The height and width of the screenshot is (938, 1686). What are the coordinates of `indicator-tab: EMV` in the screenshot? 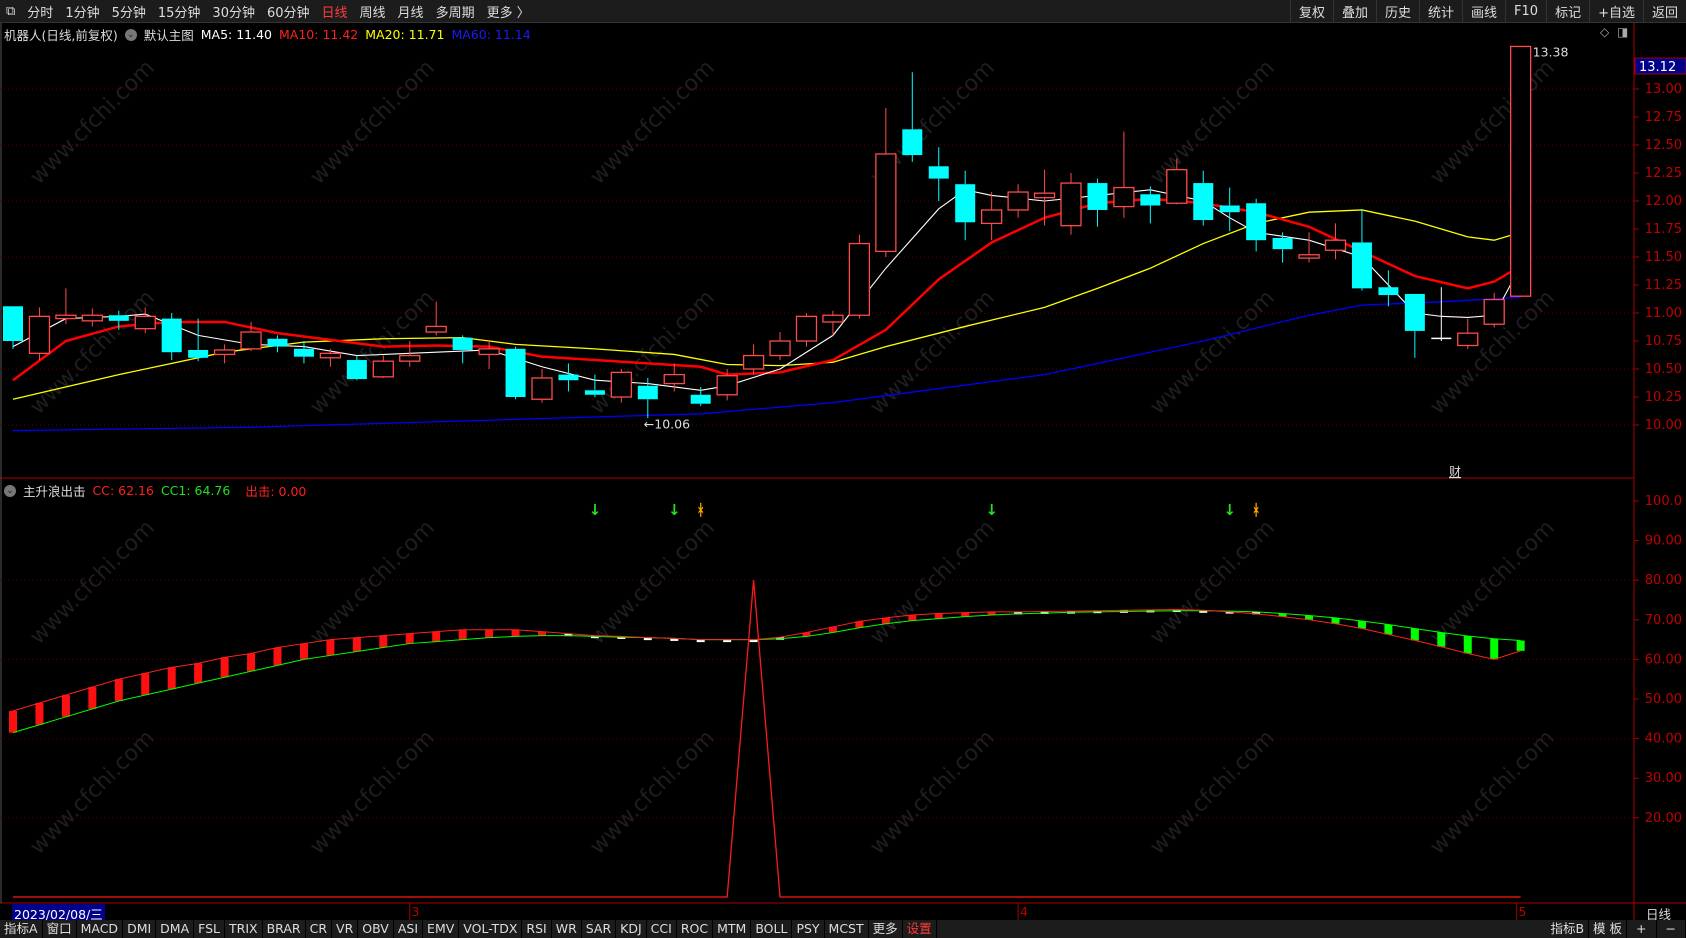 It's located at (441, 929).